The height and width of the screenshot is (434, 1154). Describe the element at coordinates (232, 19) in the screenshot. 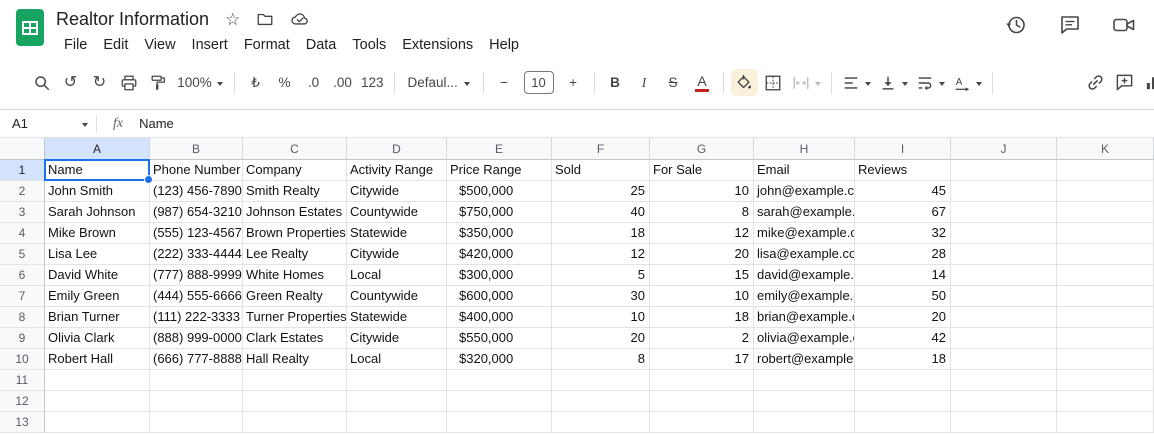

I see `star-button: ☆` at that location.